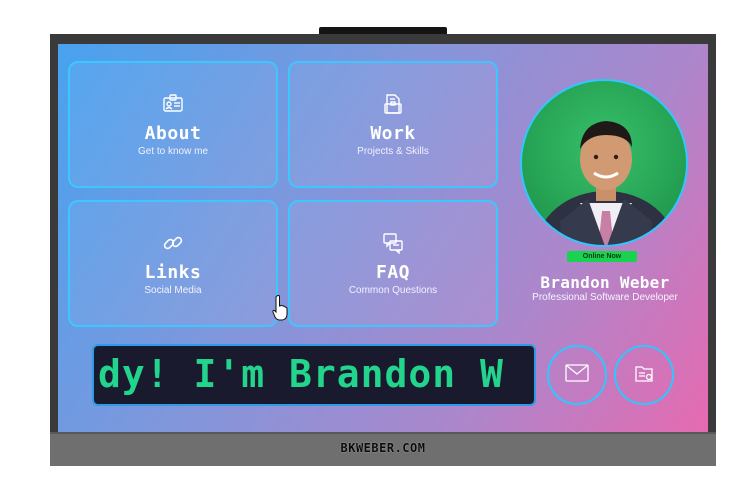  Describe the element at coordinates (602, 256) in the screenshot. I see `status-badge: Online Now` at that location.